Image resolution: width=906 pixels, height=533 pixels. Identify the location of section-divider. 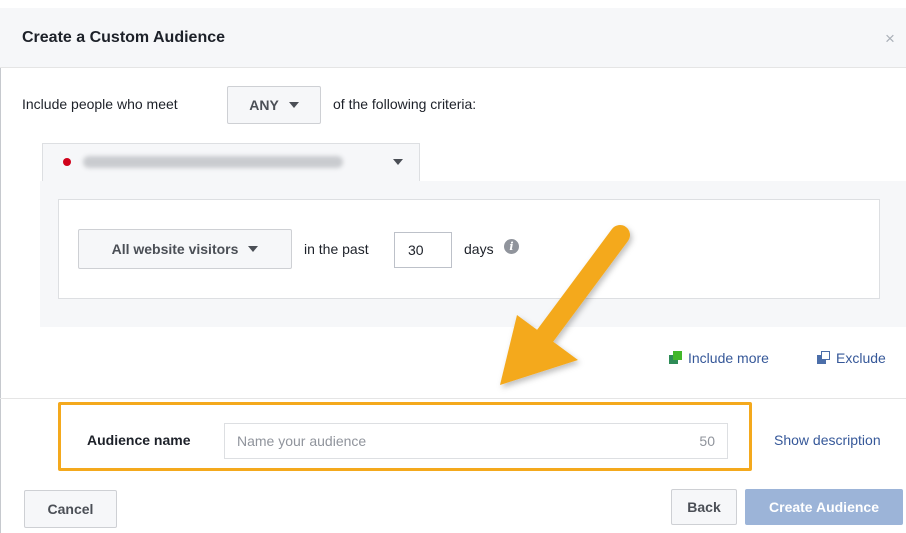
(453, 398).